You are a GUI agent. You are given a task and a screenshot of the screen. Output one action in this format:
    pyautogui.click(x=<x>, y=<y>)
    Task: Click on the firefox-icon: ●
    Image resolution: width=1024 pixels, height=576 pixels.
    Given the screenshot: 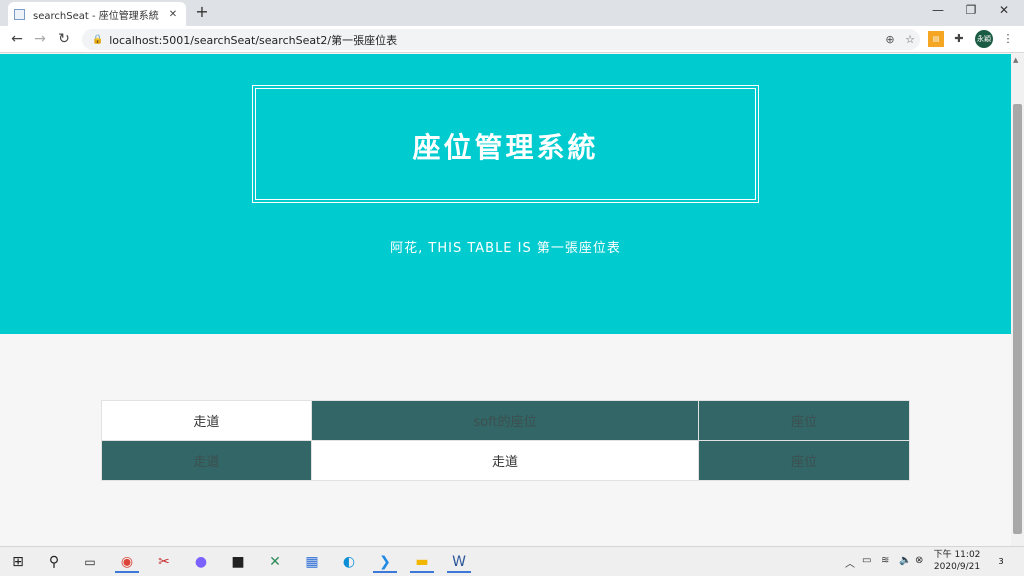 What is the action you would take?
    pyautogui.click(x=201, y=562)
    